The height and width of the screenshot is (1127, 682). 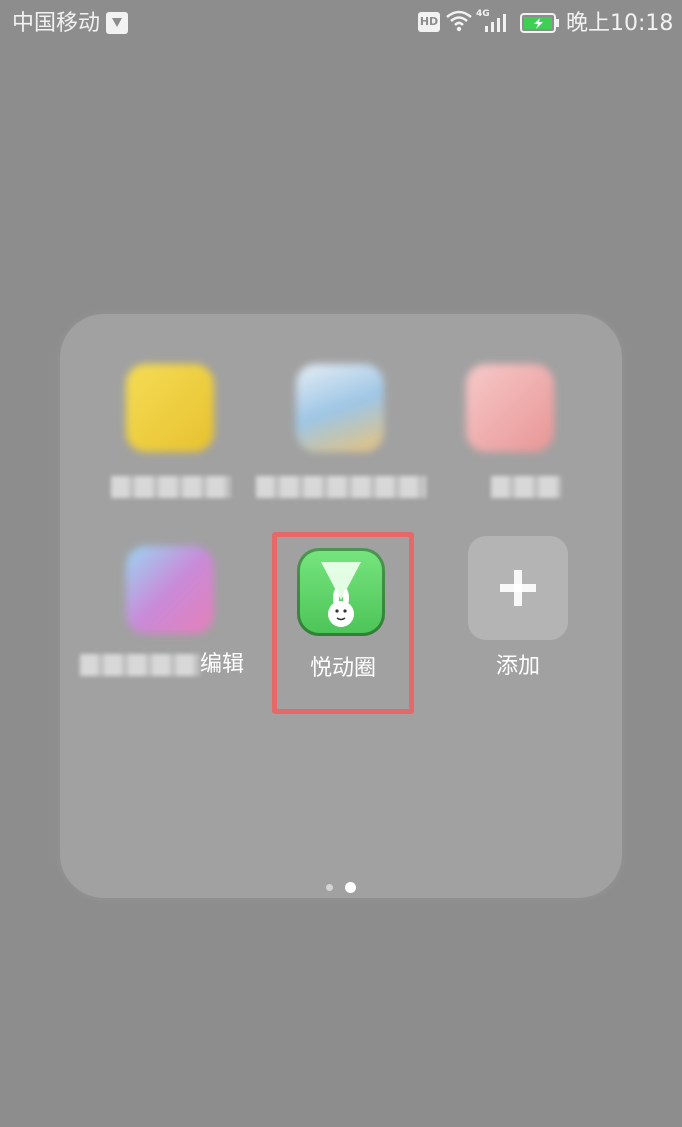 I want to click on yuedong-icon, so click(x=341, y=592).